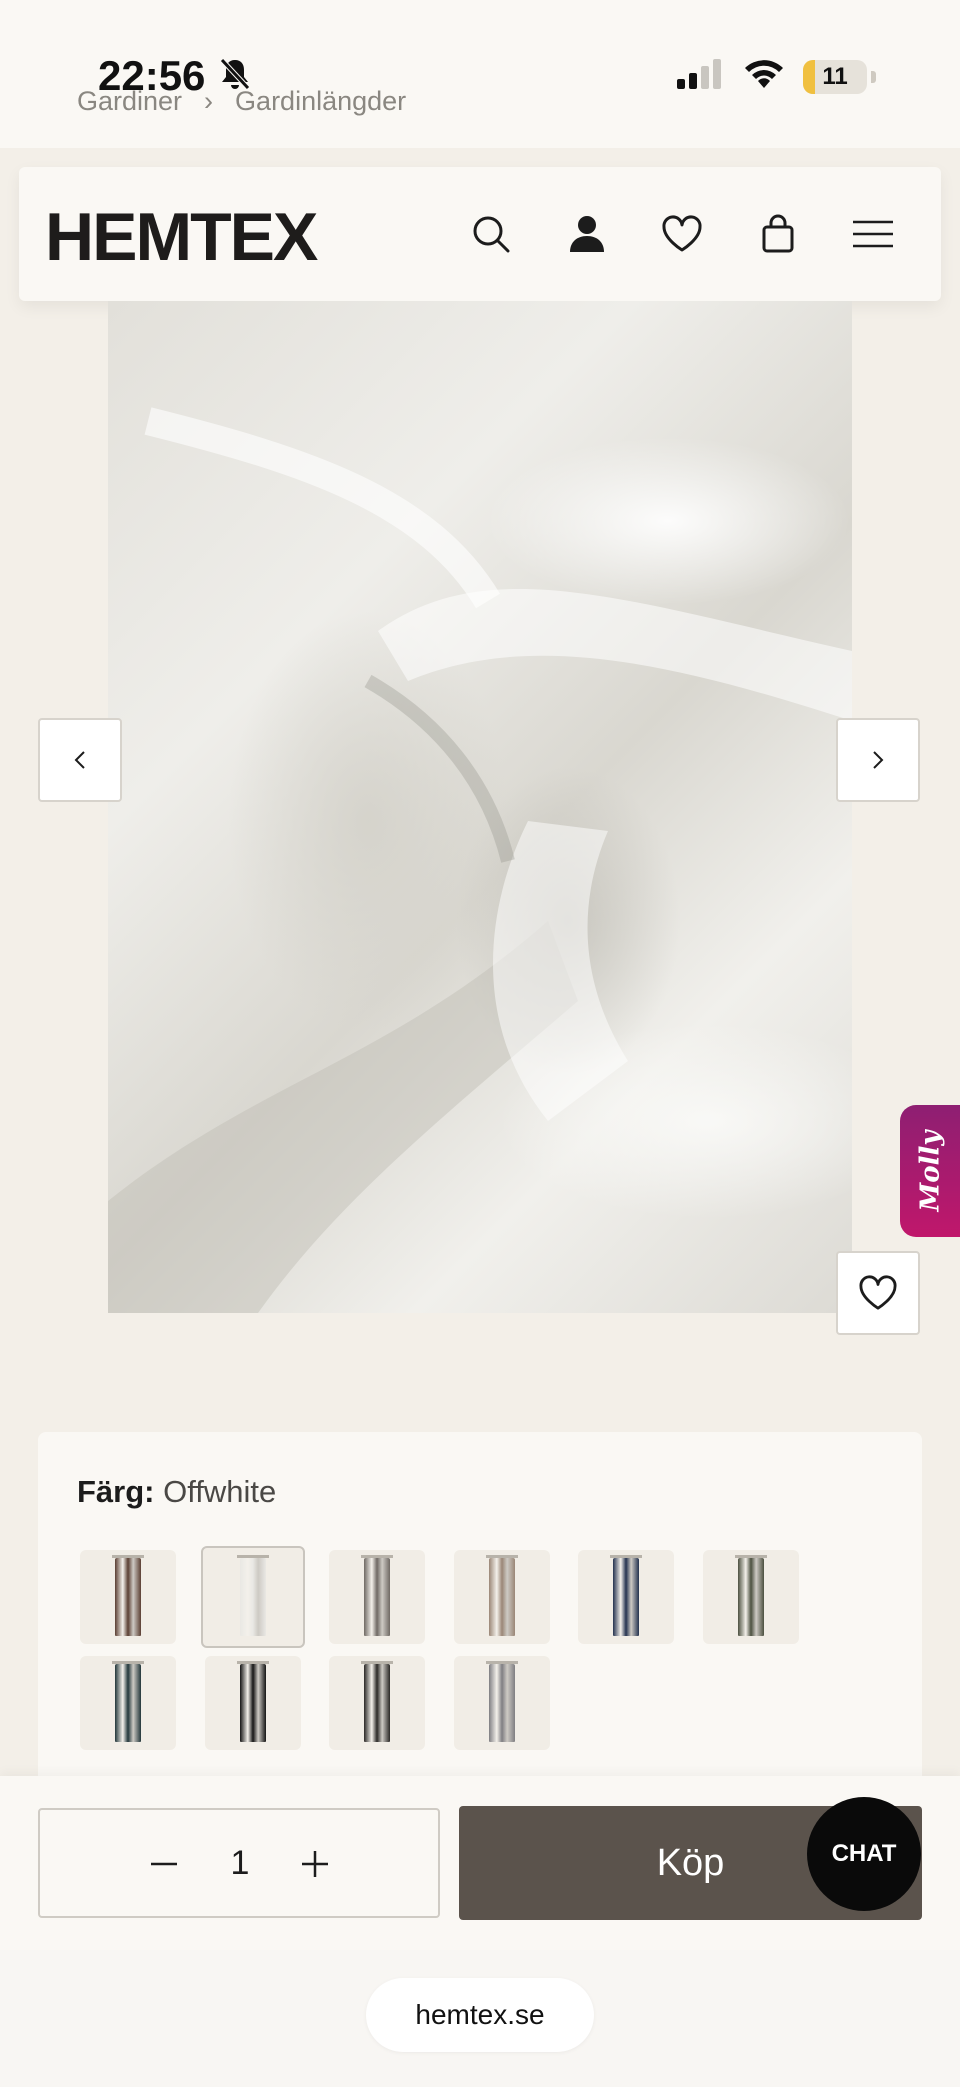 This screenshot has height=2087, width=960. I want to click on breadcrumb: Gardiner › Gardinlängder, so click(241, 101).